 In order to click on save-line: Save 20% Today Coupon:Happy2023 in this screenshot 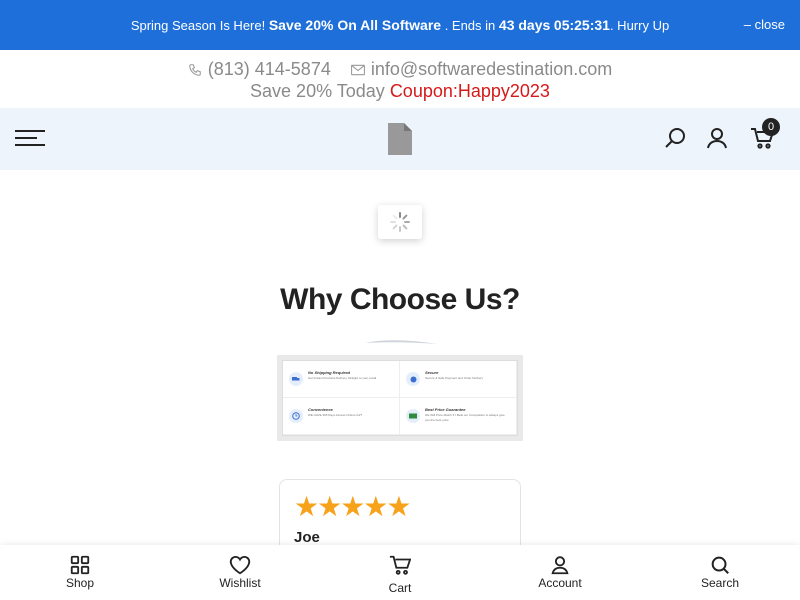, I will do `click(400, 91)`.